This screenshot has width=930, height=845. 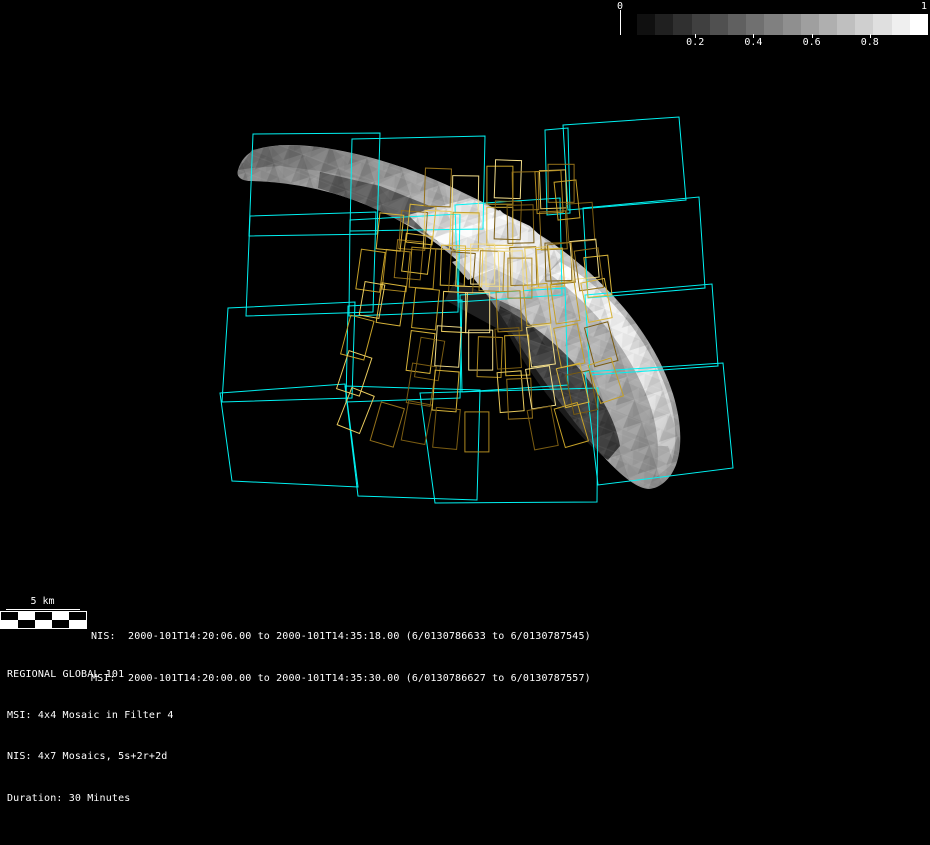 I want to click on colorbar-tick-label: 0.8, so click(x=869, y=42).